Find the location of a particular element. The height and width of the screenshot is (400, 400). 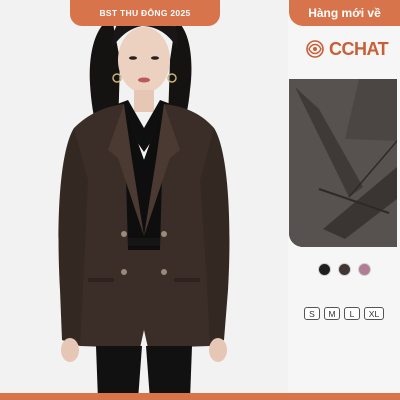

size-option-l: L is located at coordinates (352, 313).